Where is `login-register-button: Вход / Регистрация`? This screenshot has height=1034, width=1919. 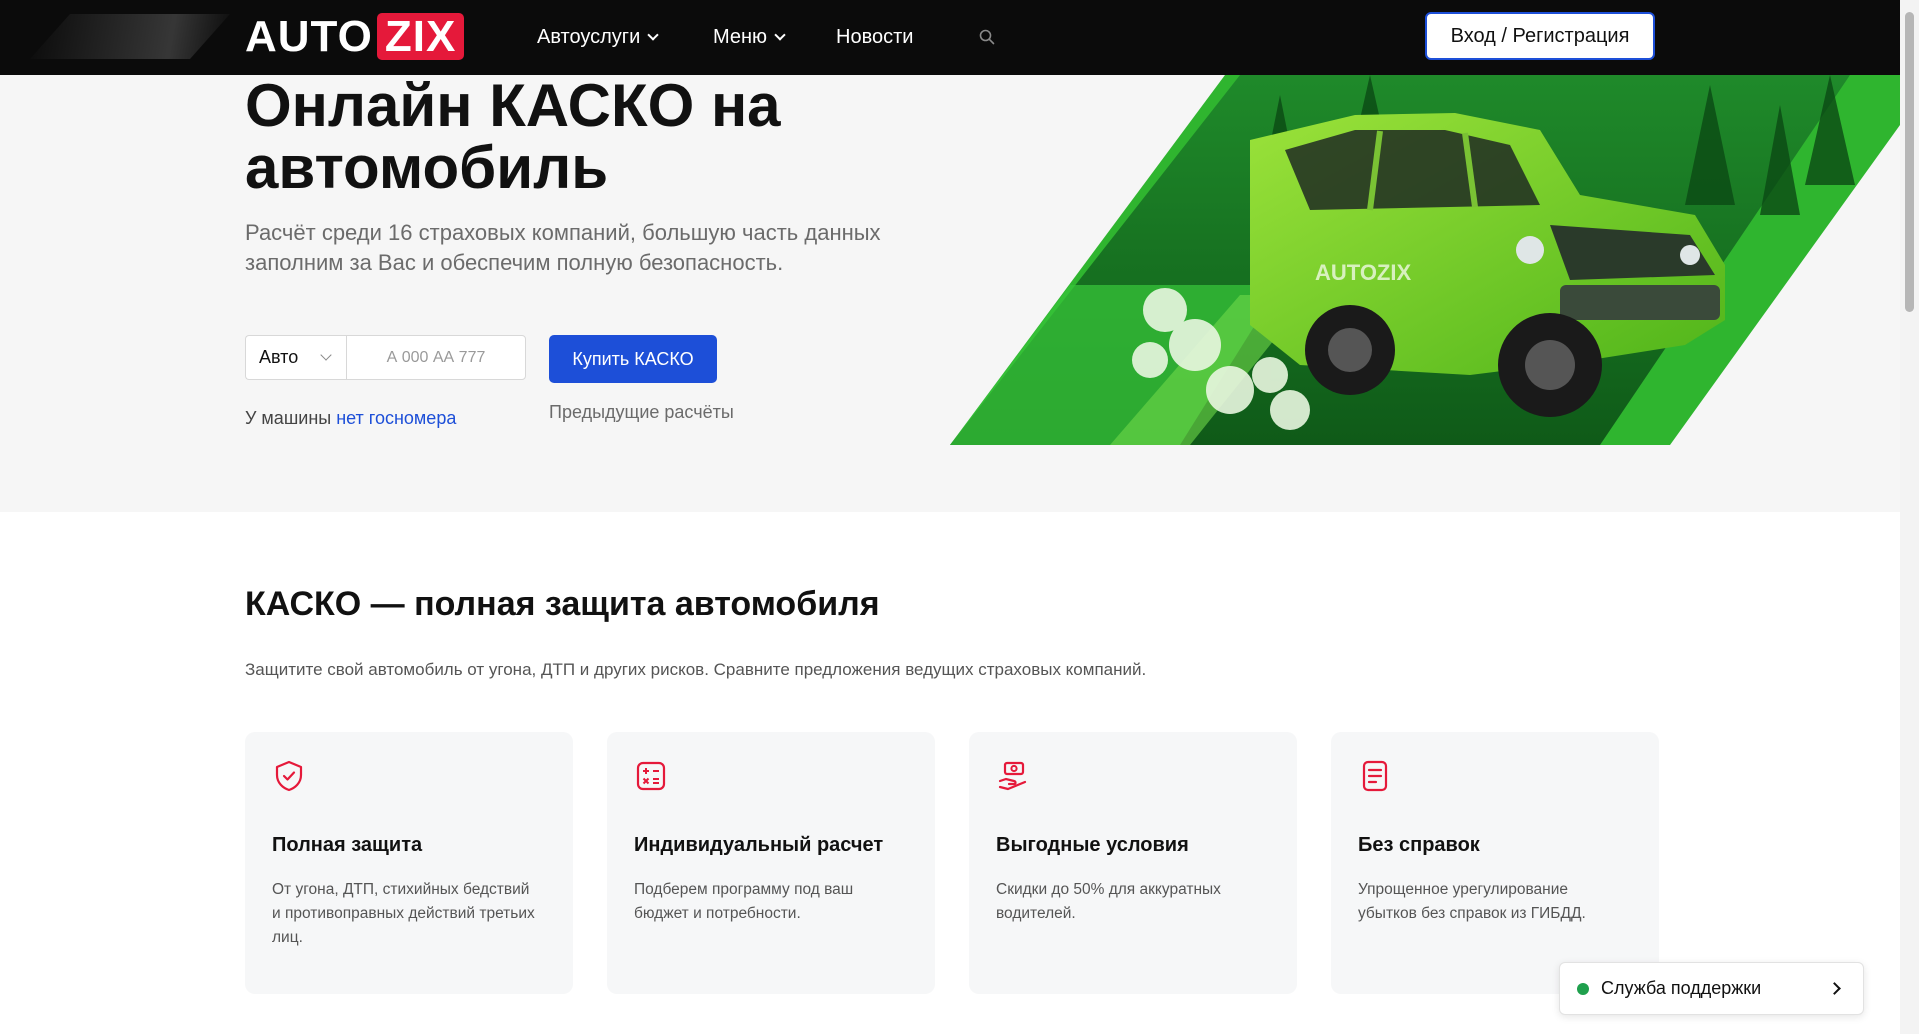
login-register-button: Вход / Регистрация is located at coordinates (1540, 36).